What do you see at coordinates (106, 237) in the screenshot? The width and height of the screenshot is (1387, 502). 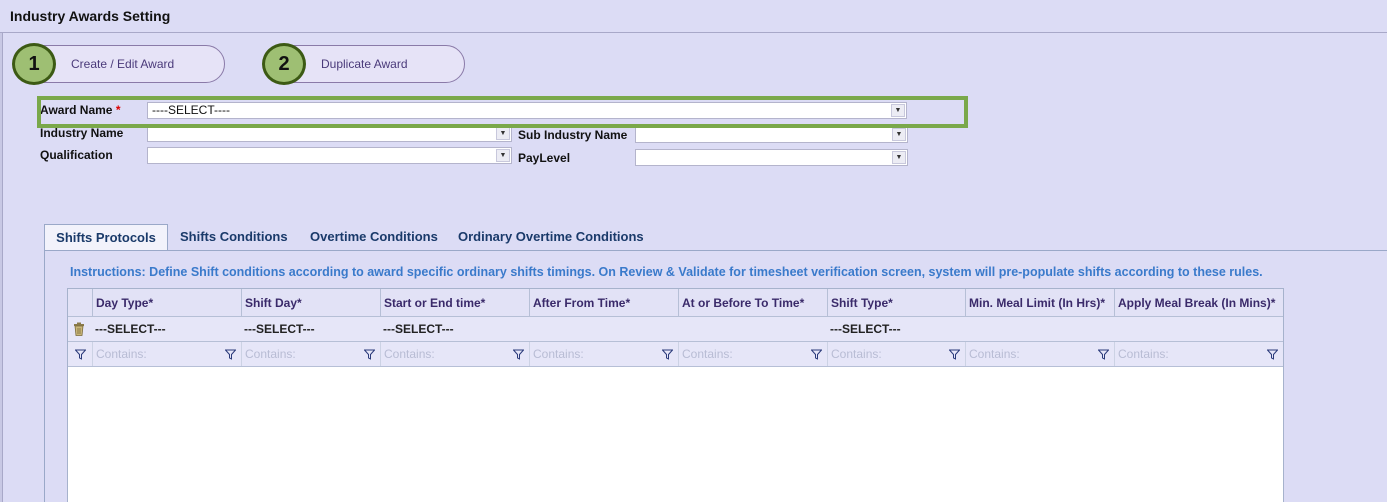 I see `tab-shifts-protocols: Shifts Protocols` at bounding box center [106, 237].